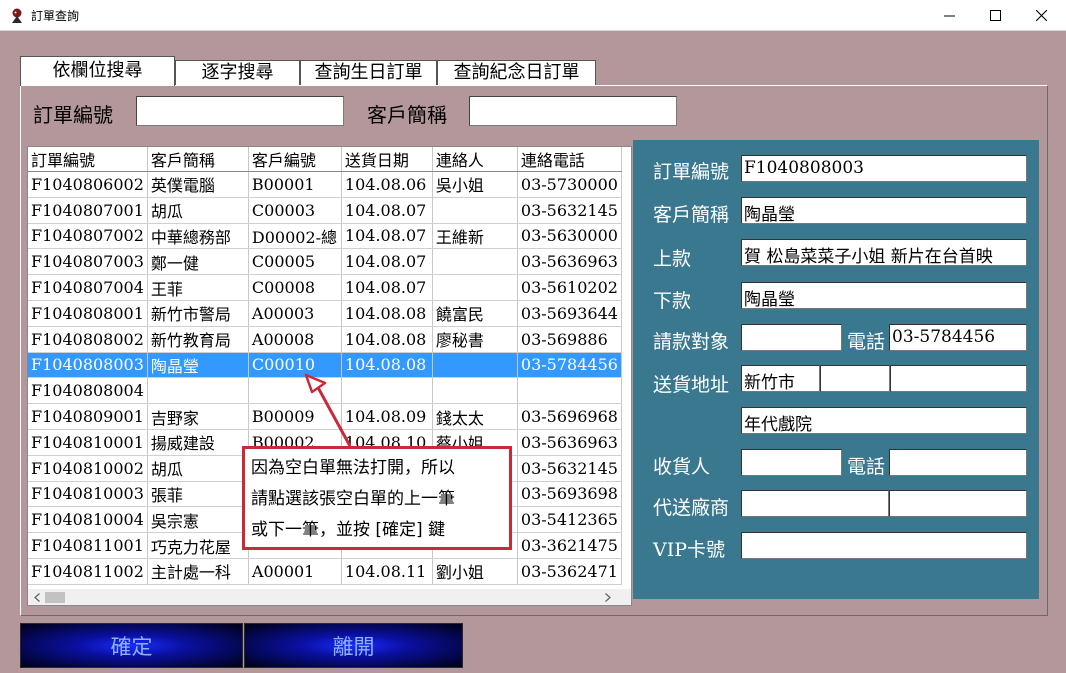 The width and height of the screenshot is (1066, 673). What do you see at coordinates (475, 184) in the screenshot?
I see `table-cell: 吳小姐` at bounding box center [475, 184].